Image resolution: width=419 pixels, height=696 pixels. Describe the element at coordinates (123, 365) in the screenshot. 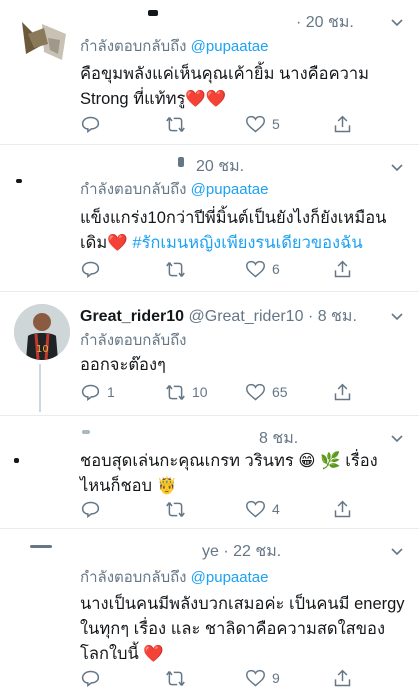

I see `tweet-text: ออกจะต๊องๆ` at that location.